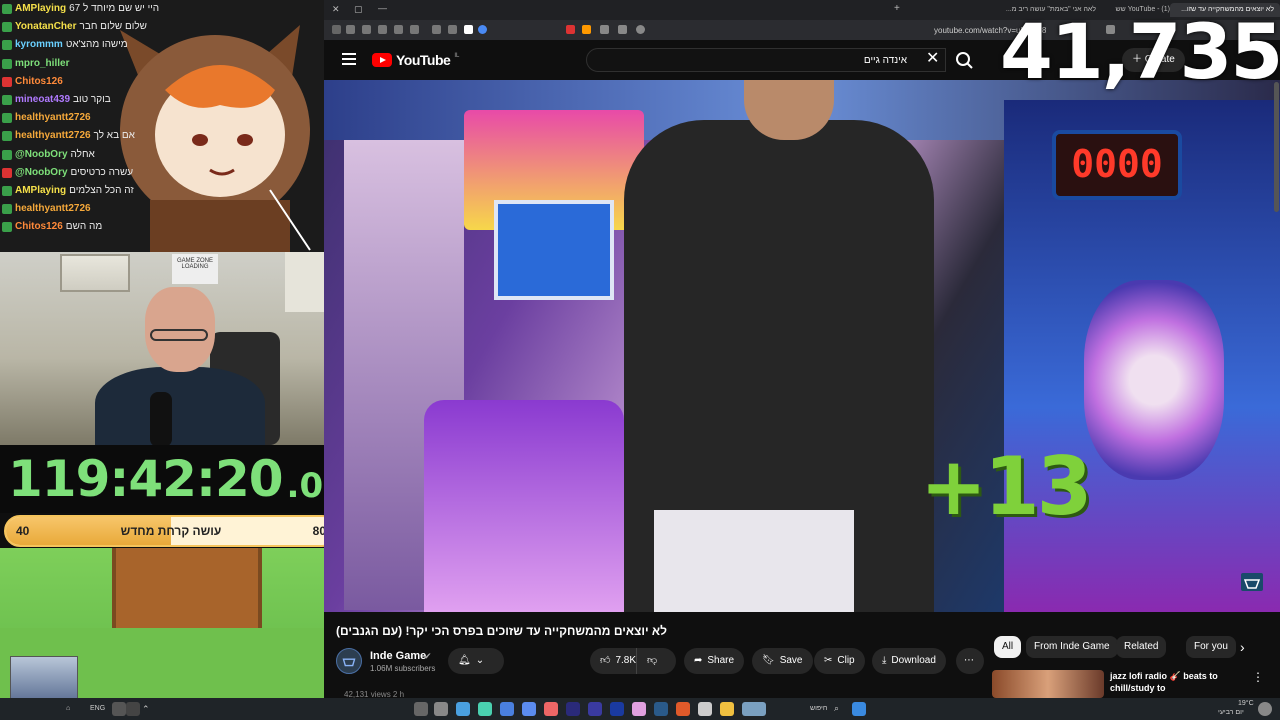 Image resolution: width=1280 pixels, height=720 pixels. I want to click on like-button: 👍︎ 7.8K, so click(613, 661).